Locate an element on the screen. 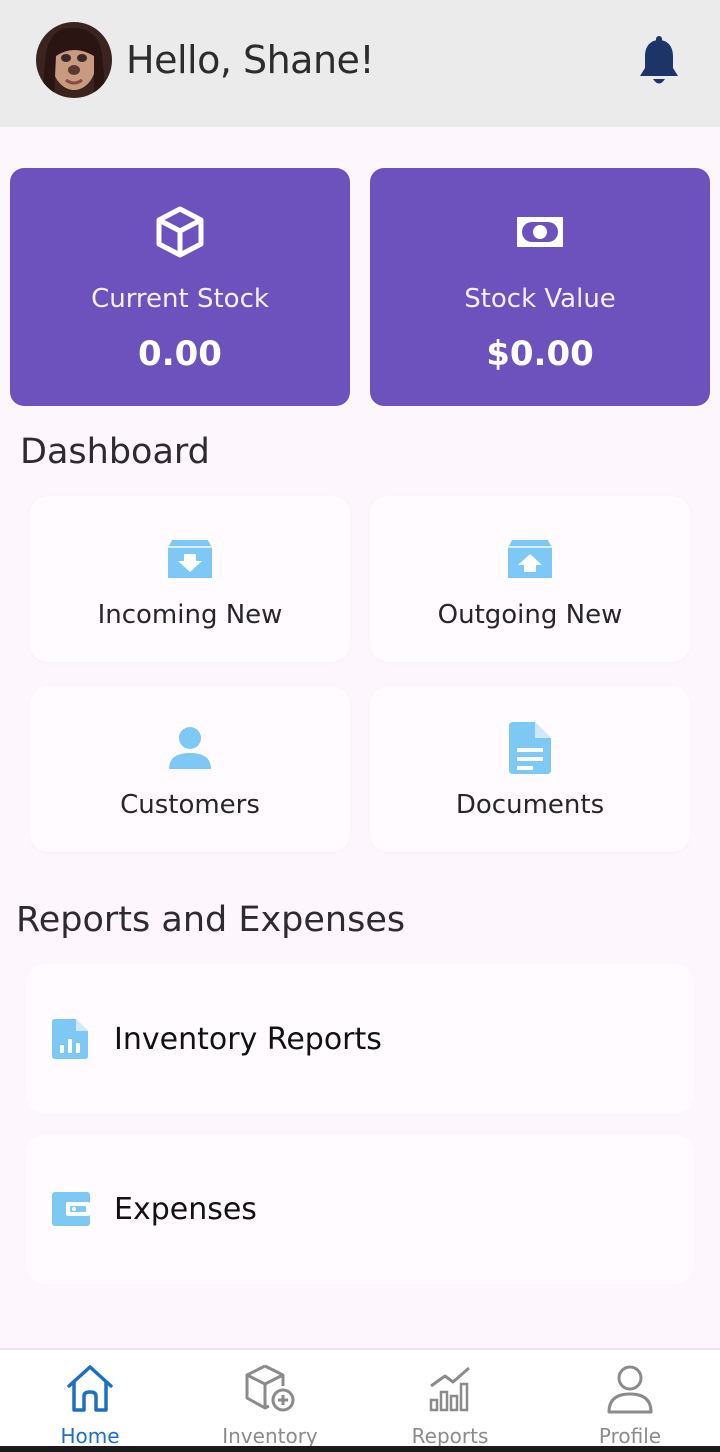 Image resolution: width=720 pixels, height=1452 pixels. reports-expenses-title: Reports and Expenses is located at coordinates (211, 920).